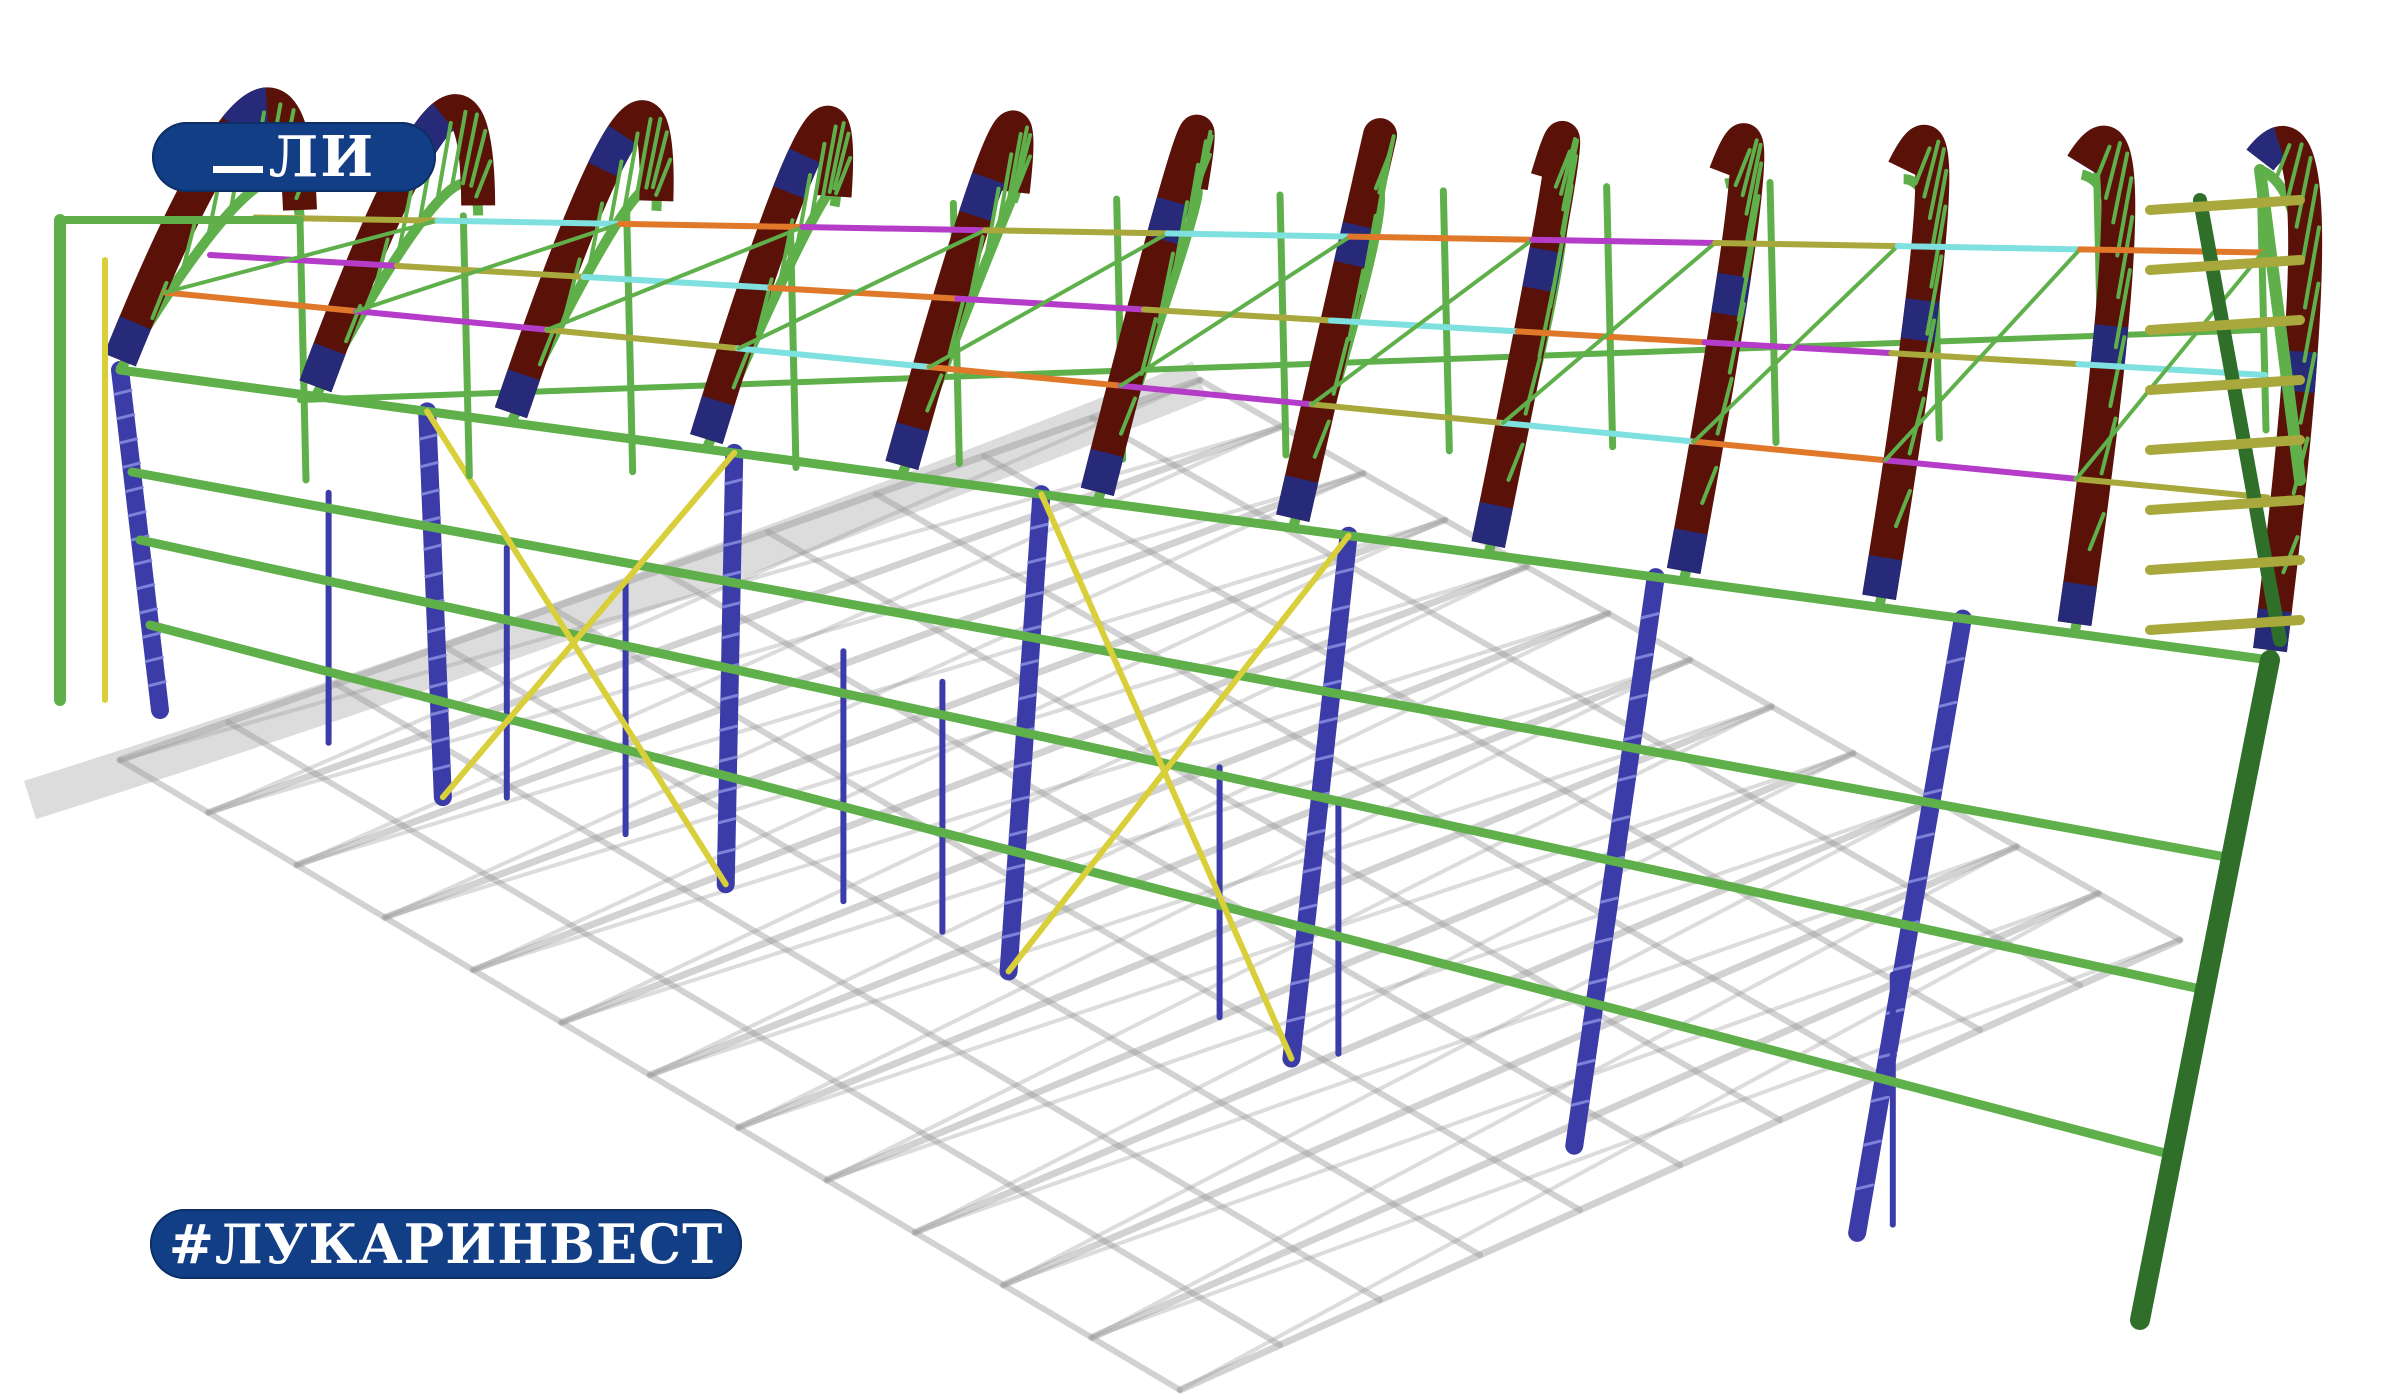 This screenshot has height=1400, width=2400. I want to click on logo-underscore-bar, so click(237, 169).